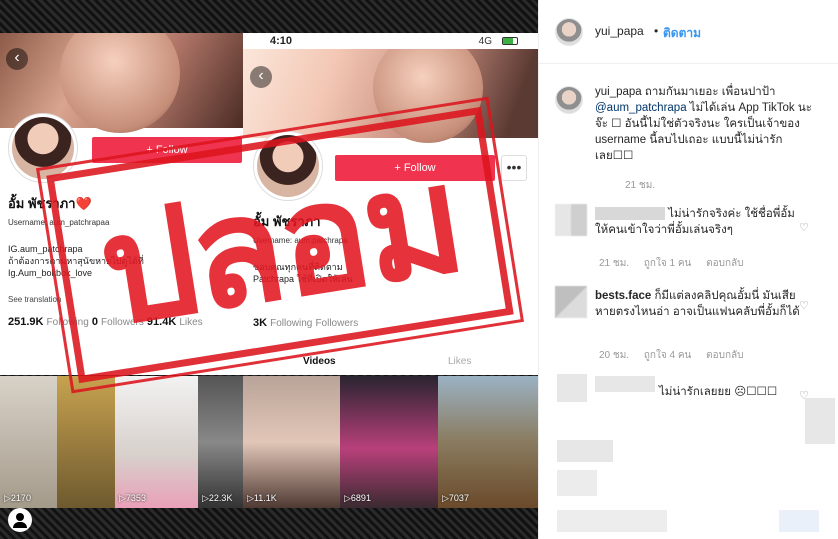 The image size is (838, 539). Describe the element at coordinates (668, 263) in the screenshot. I see `comment-likes: ถูกใจ 1 คน` at that location.